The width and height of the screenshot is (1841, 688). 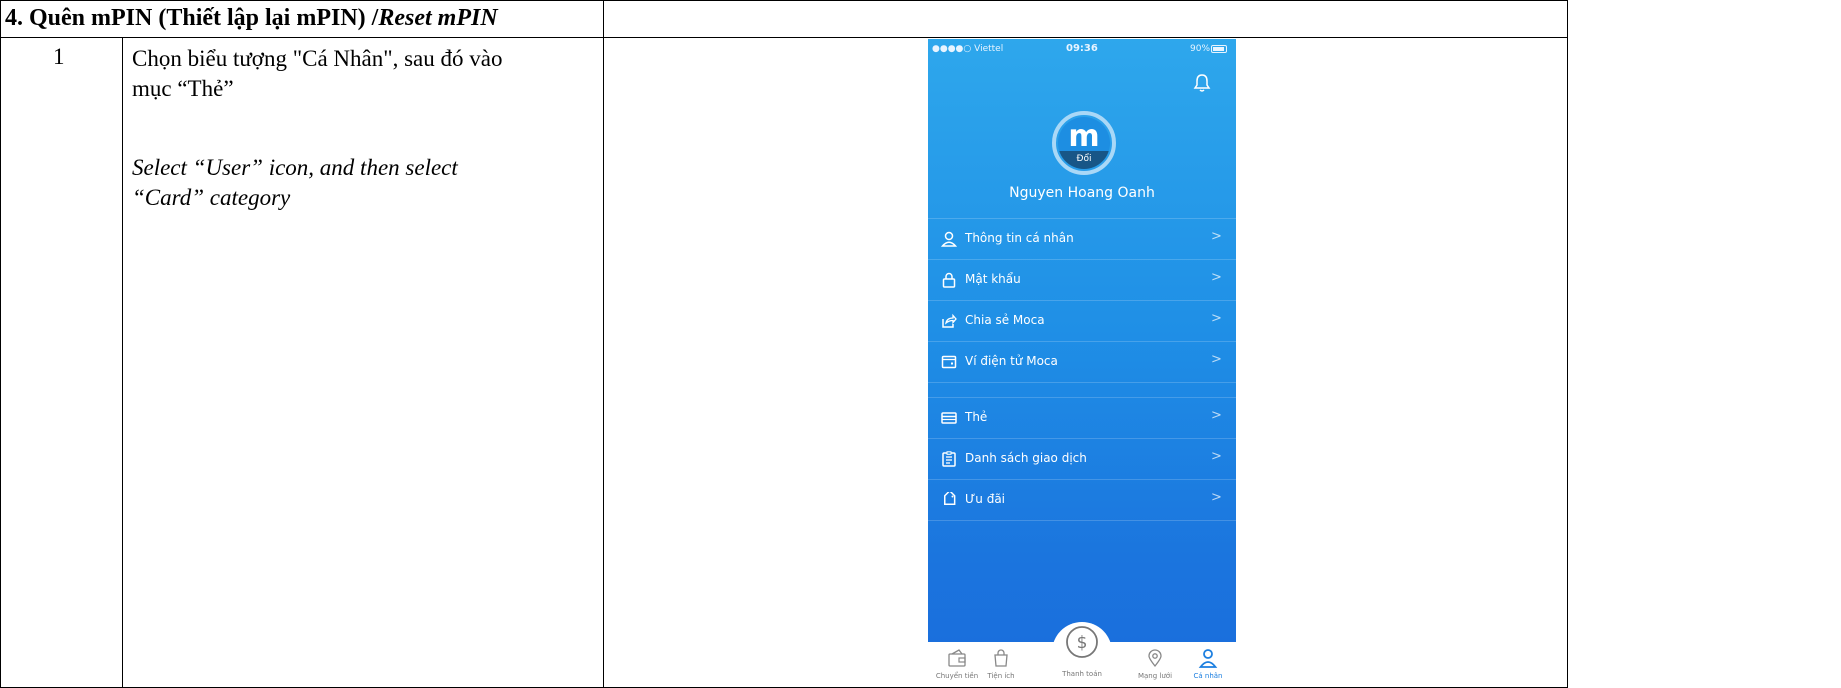 I want to click on menu-item-label: Ưu đãi, so click(x=985, y=499).